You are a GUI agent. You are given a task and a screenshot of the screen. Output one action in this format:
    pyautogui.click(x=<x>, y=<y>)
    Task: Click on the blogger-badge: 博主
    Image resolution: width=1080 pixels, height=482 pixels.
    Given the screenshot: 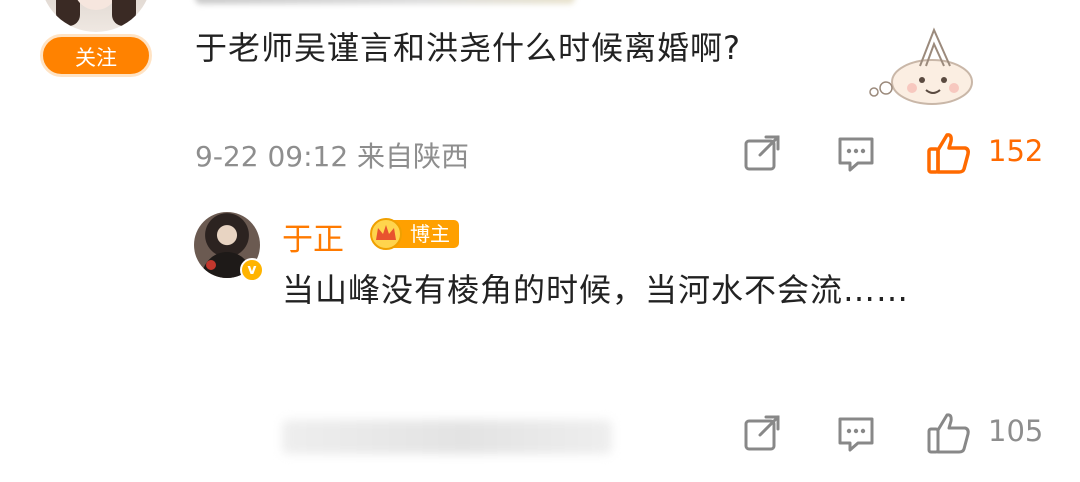 What is the action you would take?
    pyautogui.click(x=413, y=233)
    